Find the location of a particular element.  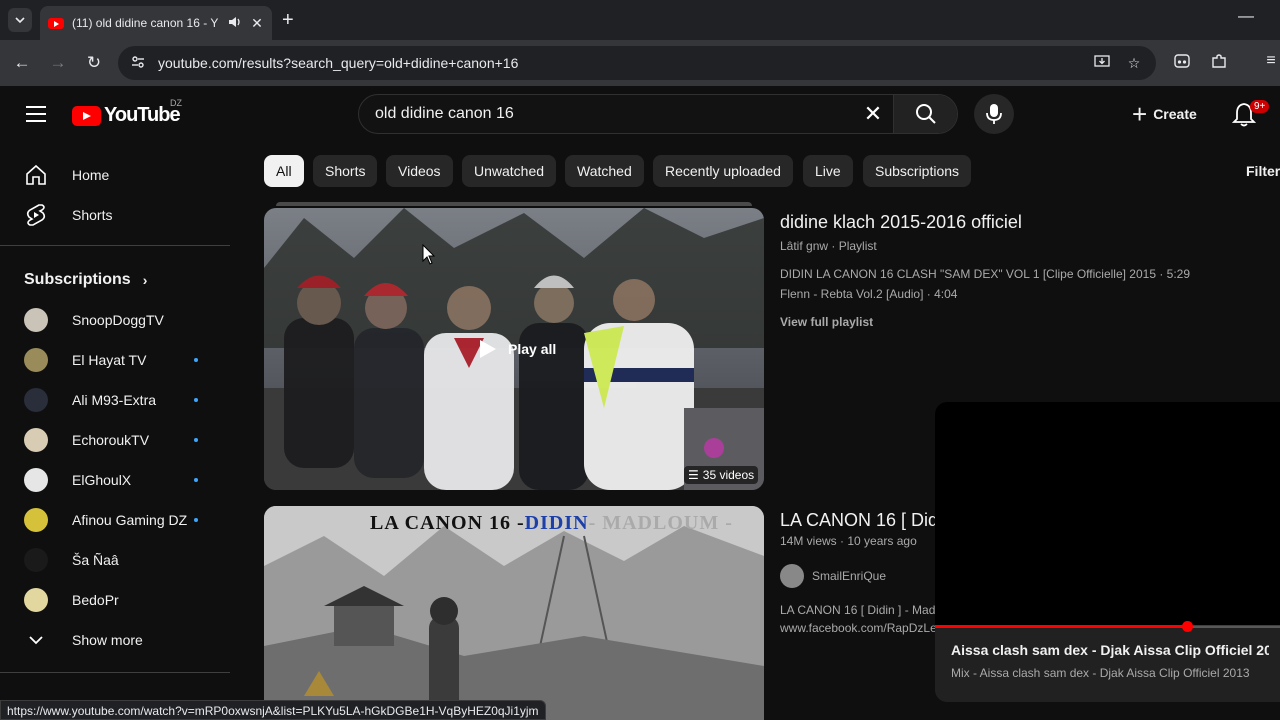

browser-tab: (11) old didine canon 16 - Y ✕ is located at coordinates (156, 23).